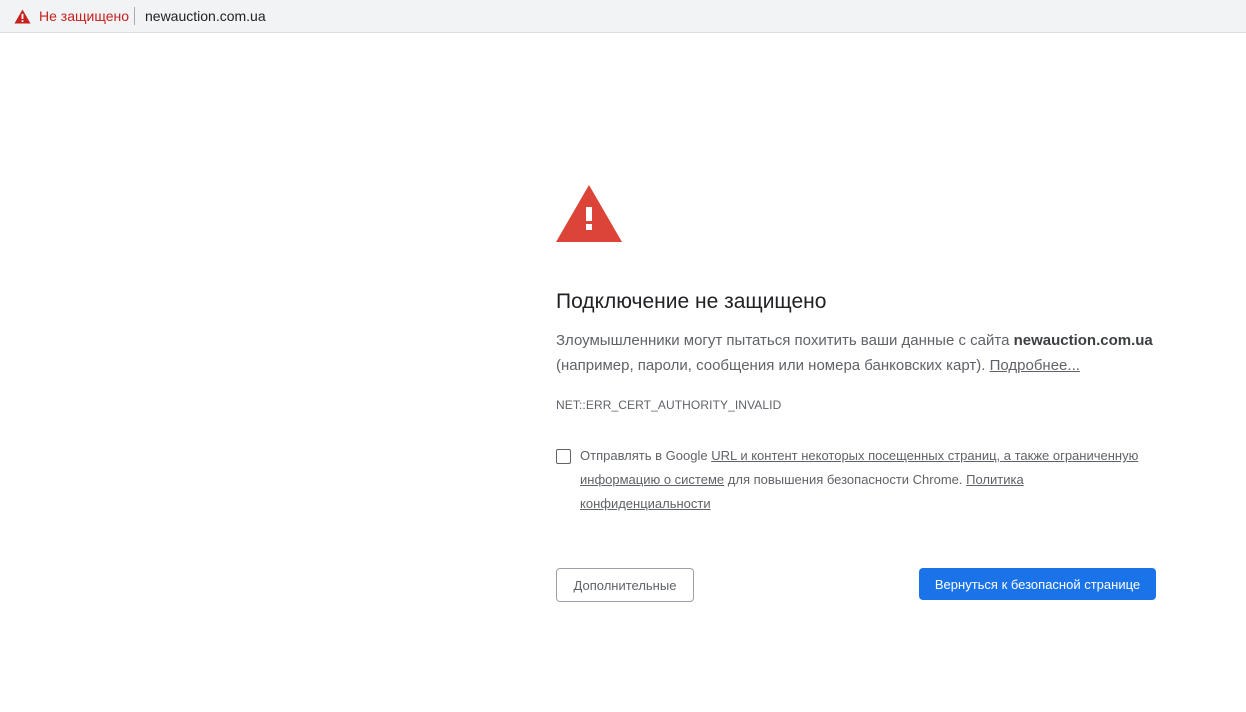  What do you see at coordinates (134, 16) in the screenshot?
I see `address-separator` at bounding box center [134, 16].